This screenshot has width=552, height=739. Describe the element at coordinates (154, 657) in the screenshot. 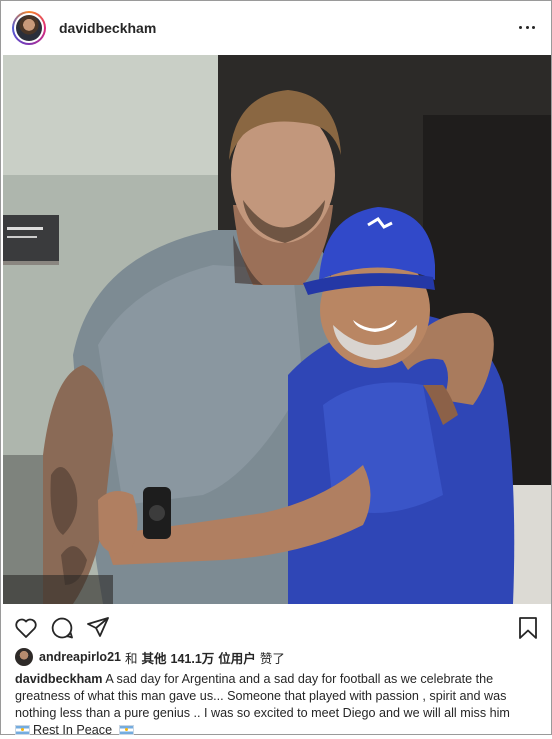

I see `likes-others-text: 其他` at that location.